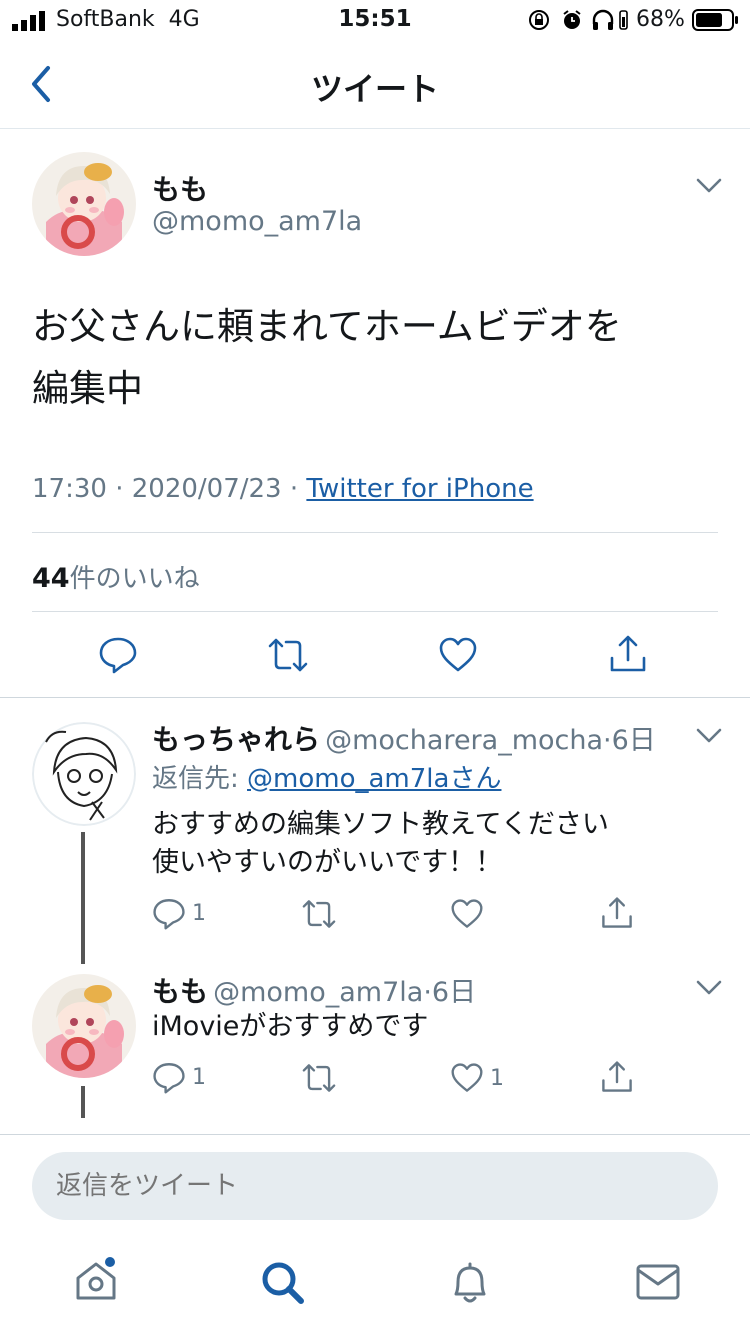 The height and width of the screenshot is (1334, 750). I want to click on tweet-text-line: お父さんに頼まれてホームビデオを, so click(327, 326).